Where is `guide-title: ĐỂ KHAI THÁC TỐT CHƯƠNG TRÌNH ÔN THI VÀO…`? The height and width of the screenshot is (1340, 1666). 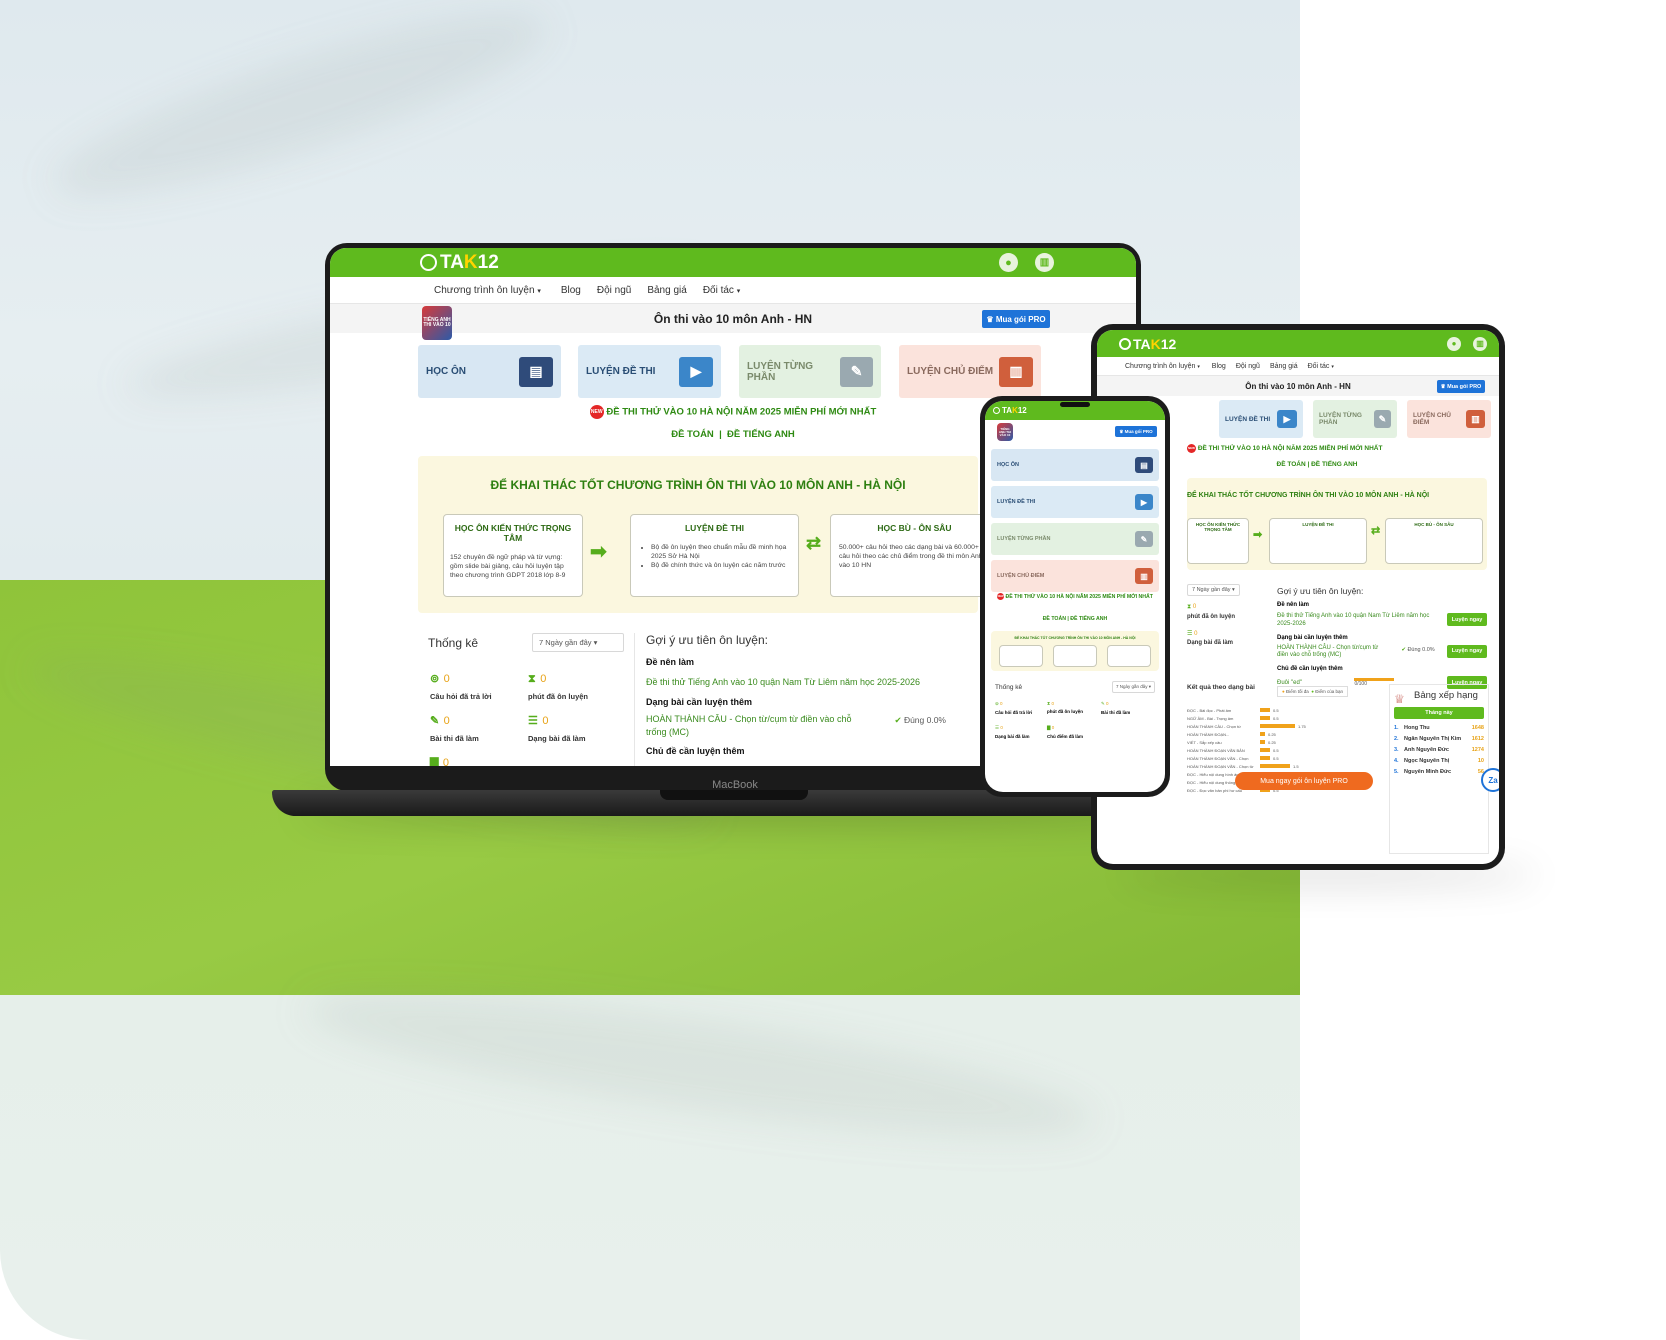
guide-title: ĐỂ KHAI THÁC TỐT CHƯƠNG TRÌNH ÔN THI VÀO… is located at coordinates (698, 485).